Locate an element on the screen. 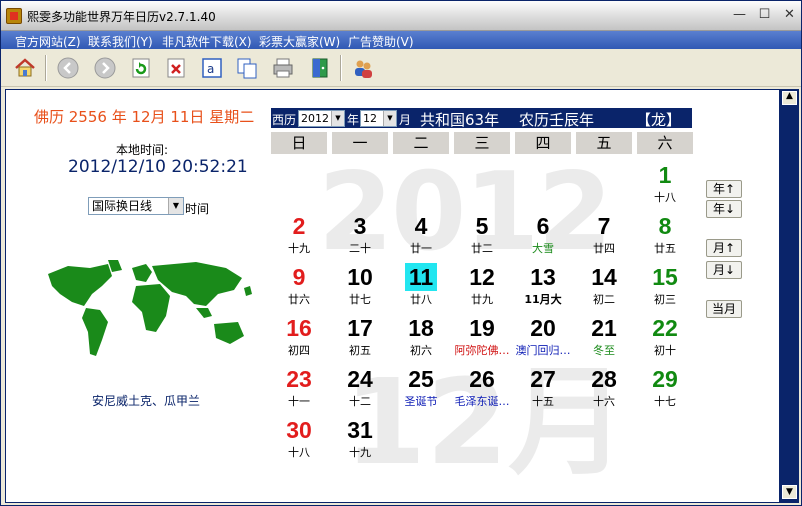 The width and height of the screenshot is (802, 506). users-icon is located at coordinates (363, 68).